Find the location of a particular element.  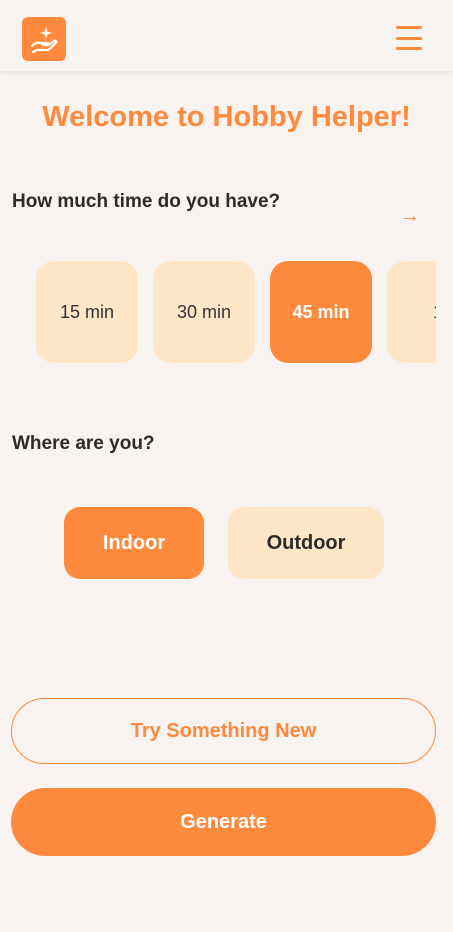

time-options-scroller: 15 min 30 min 45 min 1 is located at coordinates (236, 312).